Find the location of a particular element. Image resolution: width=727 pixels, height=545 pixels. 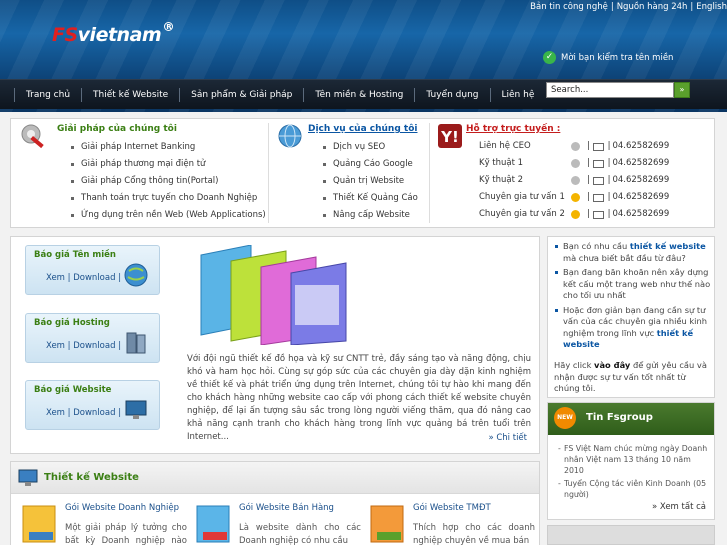

consult-text: Hãy click is located at coordinates (574, 365).